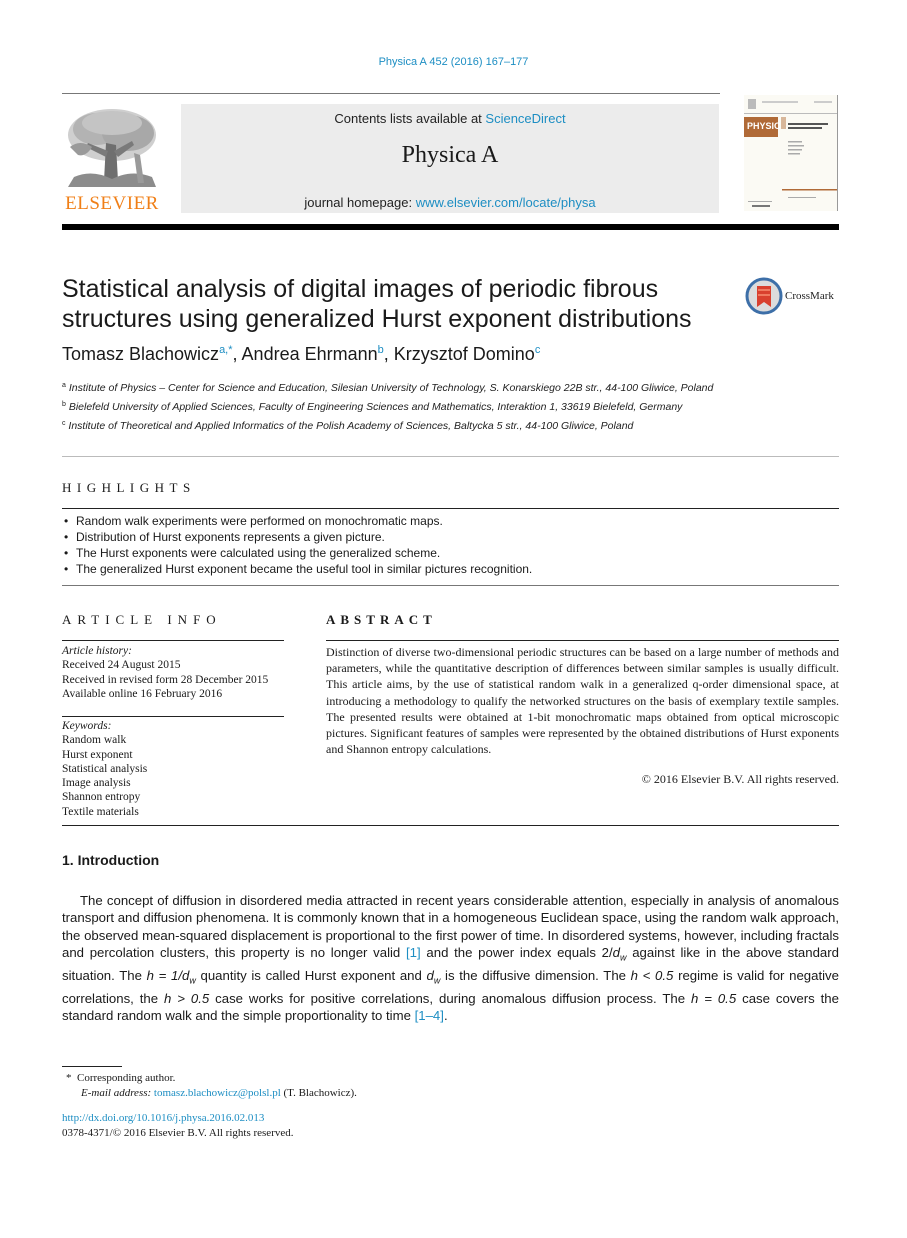  I want to click on crossmark-badge: CrossMark, so click(795, 297).